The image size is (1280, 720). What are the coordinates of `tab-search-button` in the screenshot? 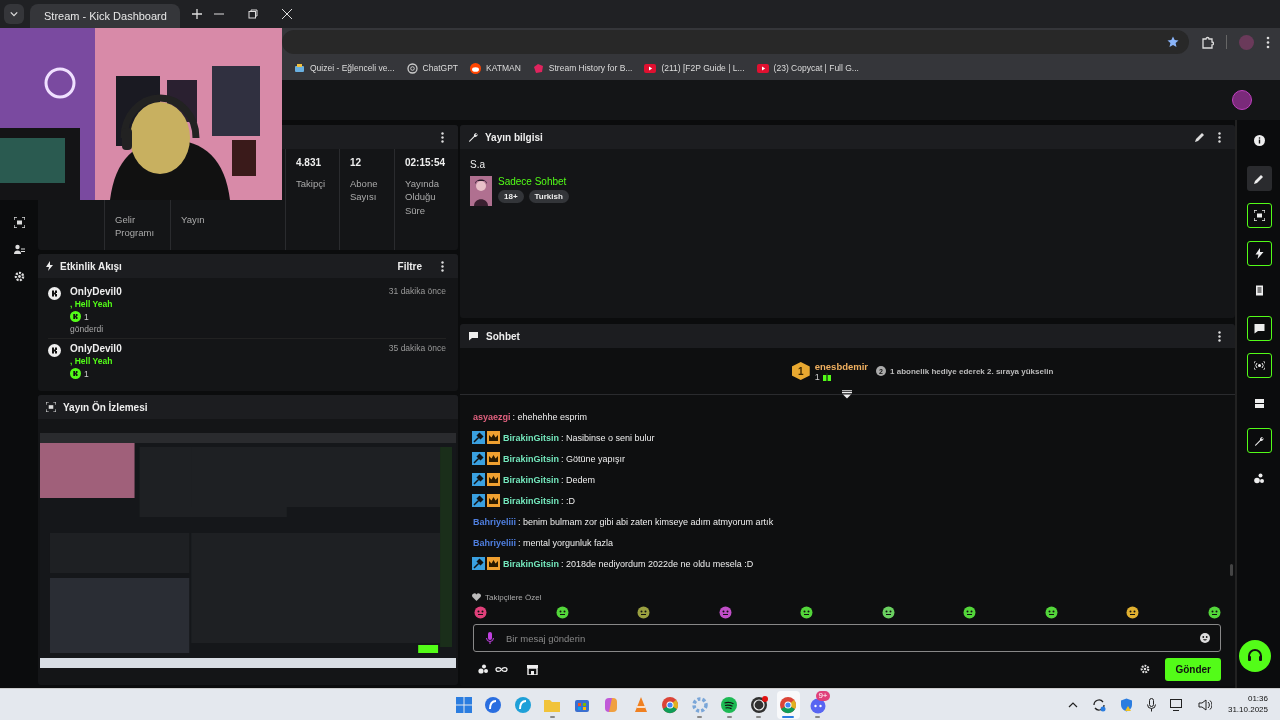 It's located at (14, 14).